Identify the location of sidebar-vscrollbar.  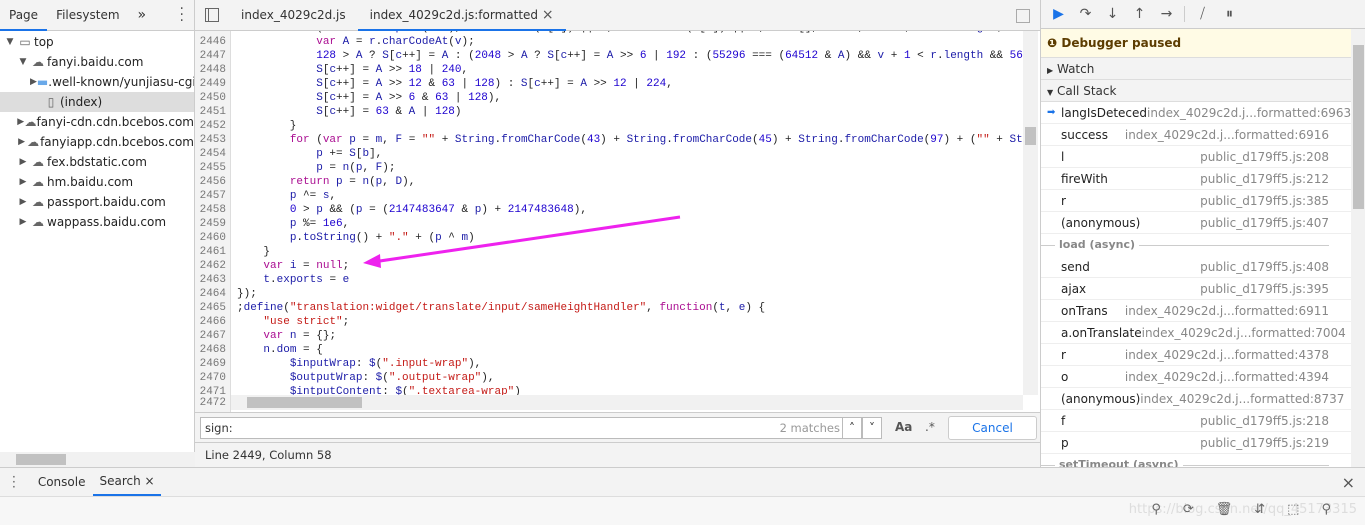
(1358, 248).